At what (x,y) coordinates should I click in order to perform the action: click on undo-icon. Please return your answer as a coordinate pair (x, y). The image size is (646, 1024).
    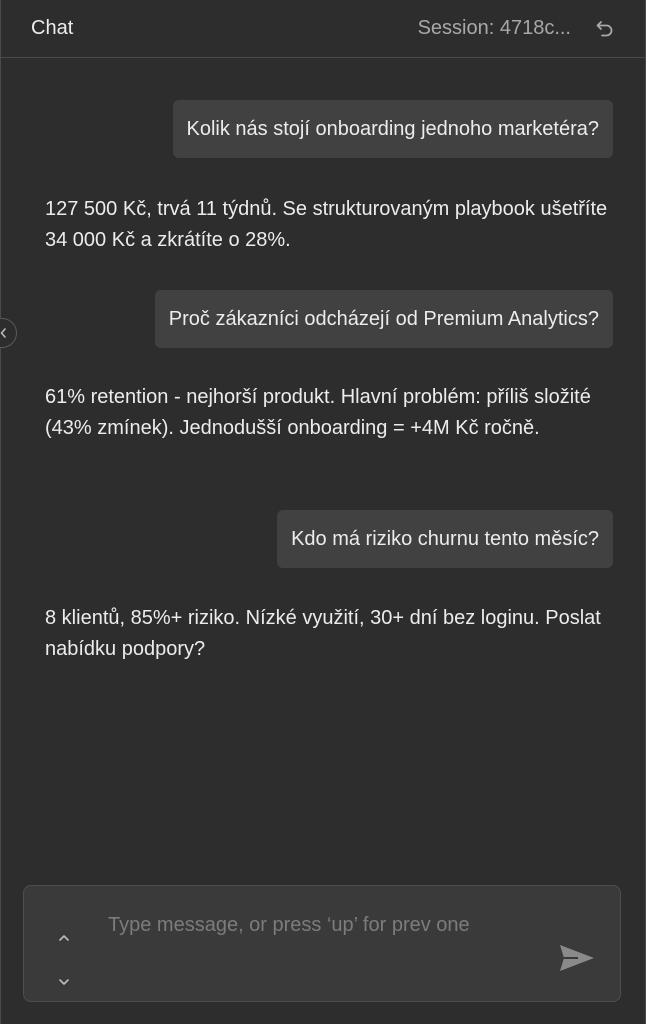
    Looking at the image, I should click on (605, 29).